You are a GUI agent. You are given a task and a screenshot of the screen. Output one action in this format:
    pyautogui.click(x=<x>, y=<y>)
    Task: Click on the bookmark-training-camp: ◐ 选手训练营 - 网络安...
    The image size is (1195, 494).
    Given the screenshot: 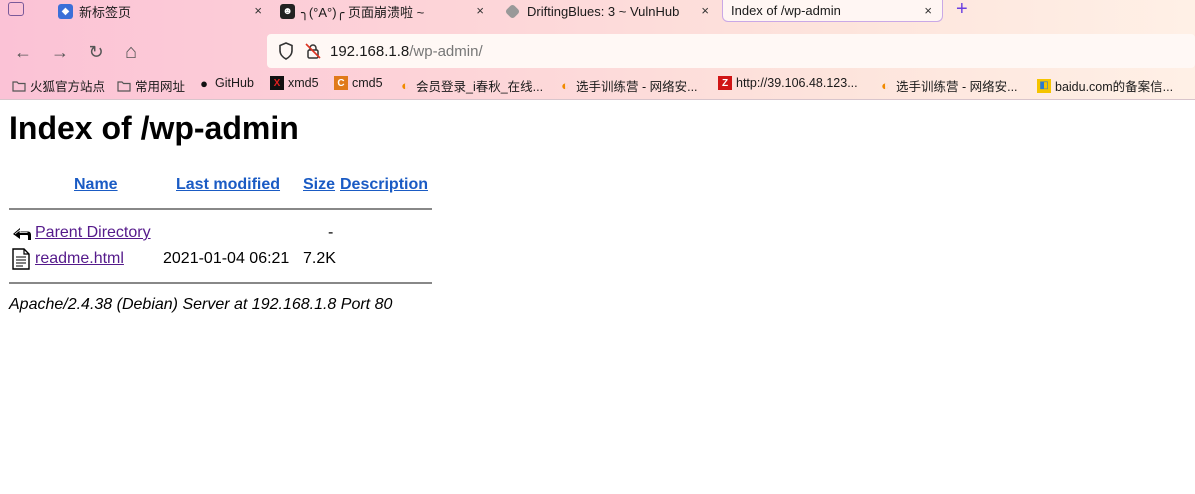 What is the action you would take?
    pyautogui.click(x=628, y=85)
    